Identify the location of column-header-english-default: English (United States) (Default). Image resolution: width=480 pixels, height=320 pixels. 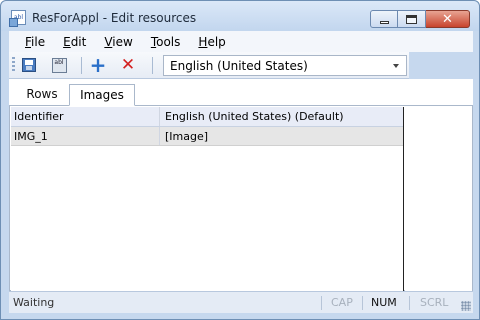
(282, 116).